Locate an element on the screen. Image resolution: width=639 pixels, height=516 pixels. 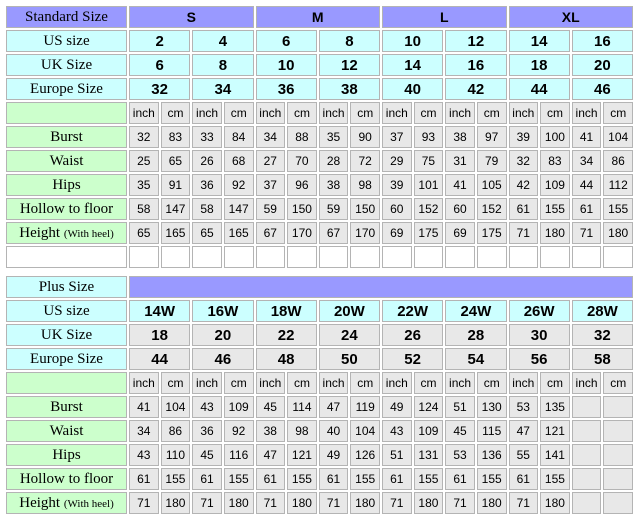
measure-value: 131 is located at coordinates (428, 455).